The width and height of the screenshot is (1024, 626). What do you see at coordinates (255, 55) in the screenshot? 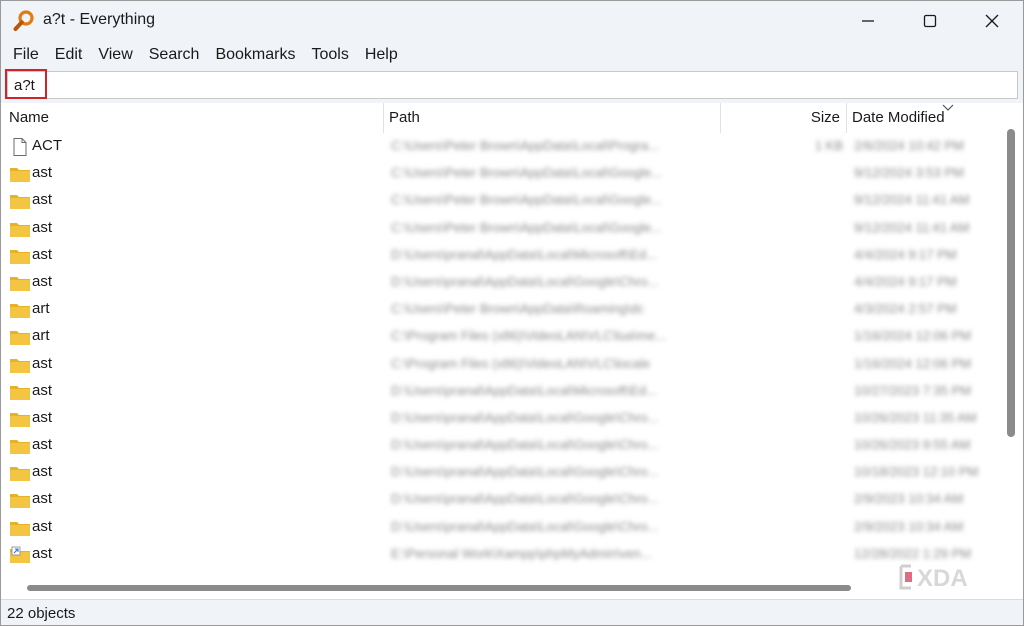
I see `menu-bookmarks: Bookmarks` at bounding box center [255, 55].